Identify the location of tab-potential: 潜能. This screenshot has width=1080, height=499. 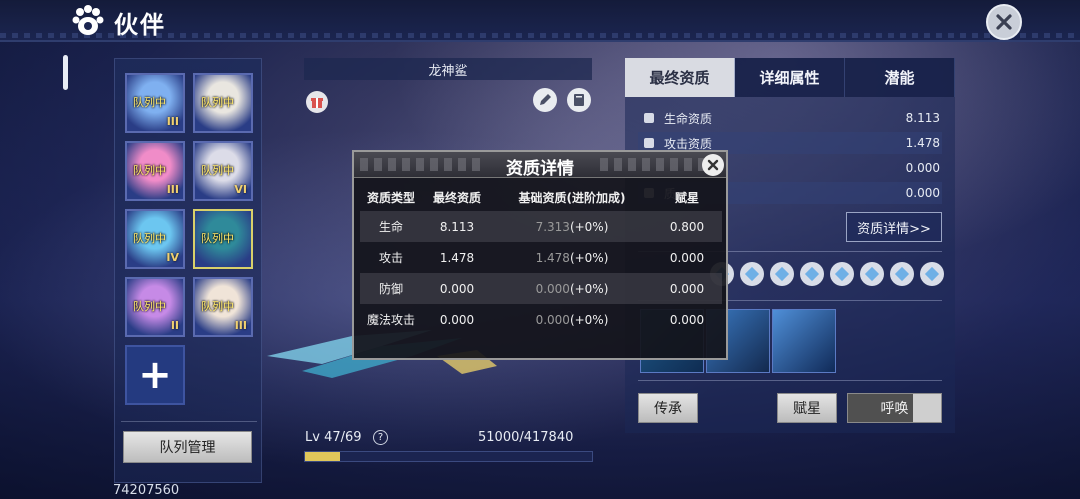
(900, 77).